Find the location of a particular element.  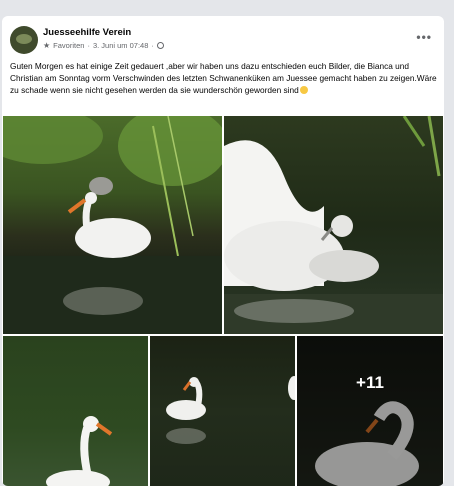

favorites-label: Favoriten is located at coordinates (69, 45).